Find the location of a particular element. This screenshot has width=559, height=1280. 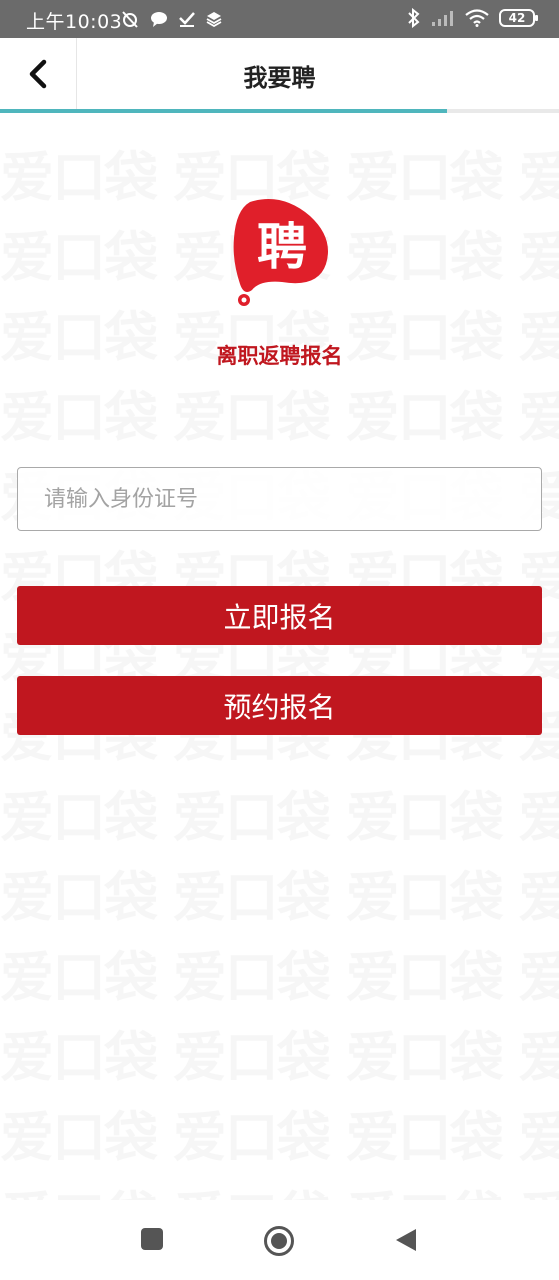

reserve-register-button: 预约报名 is located at coordinates (279, 705).